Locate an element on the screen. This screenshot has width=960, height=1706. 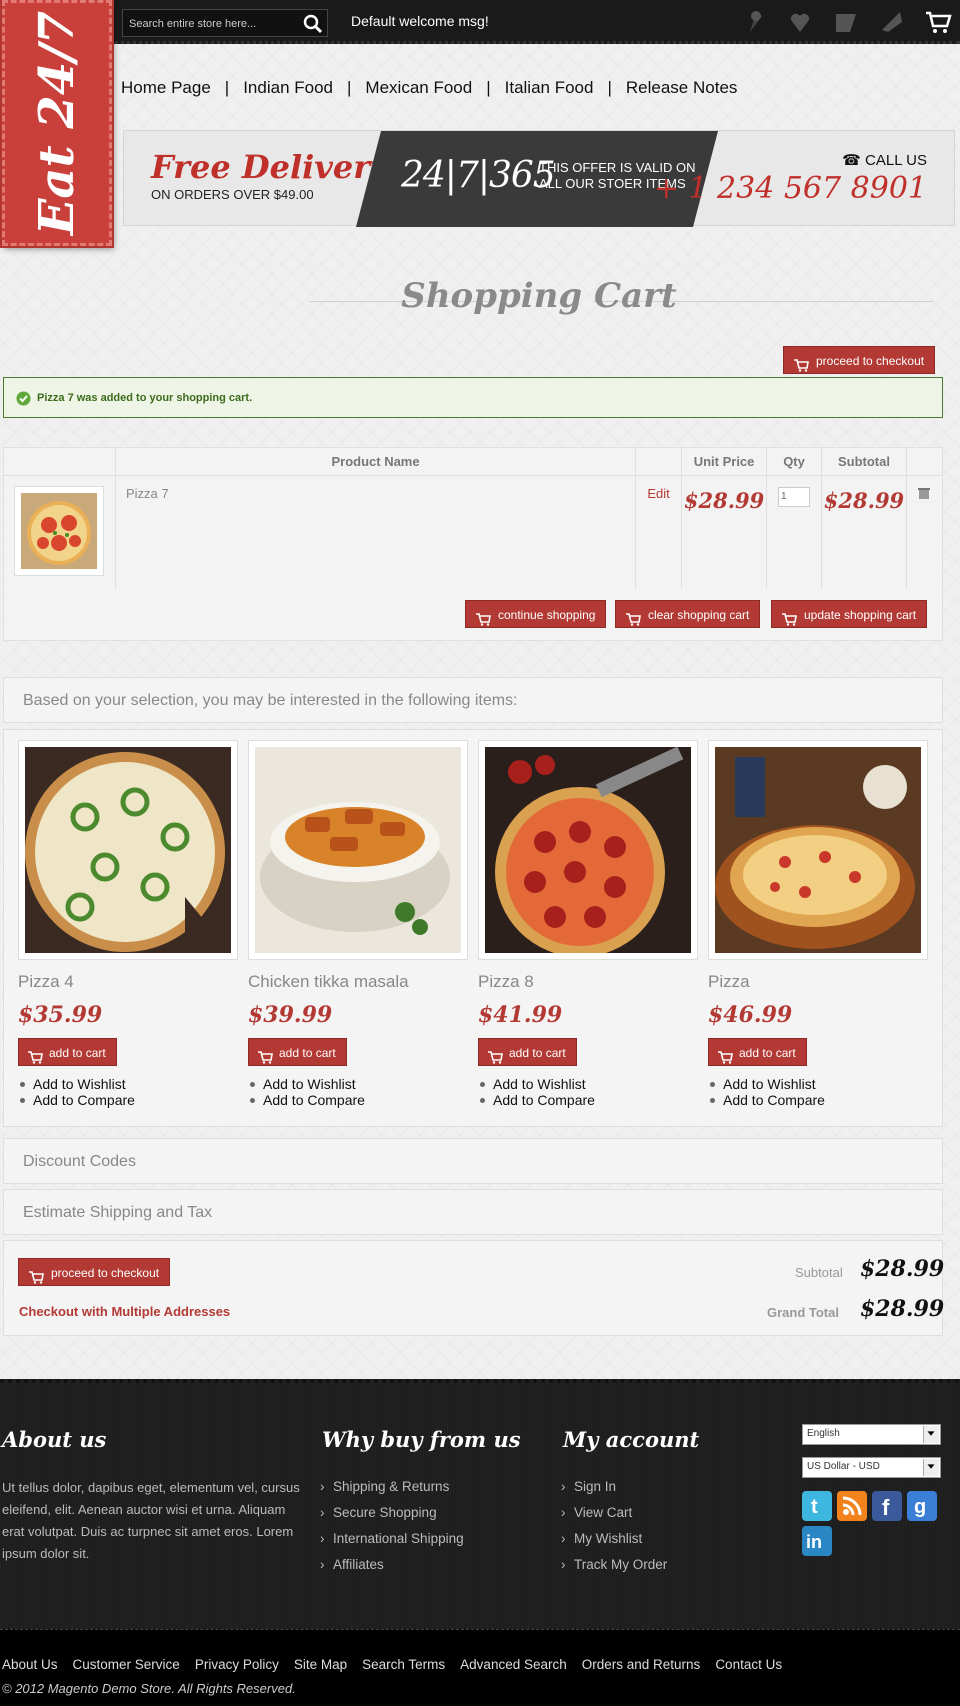
language-select: English is located at coordinates (871, 1434).